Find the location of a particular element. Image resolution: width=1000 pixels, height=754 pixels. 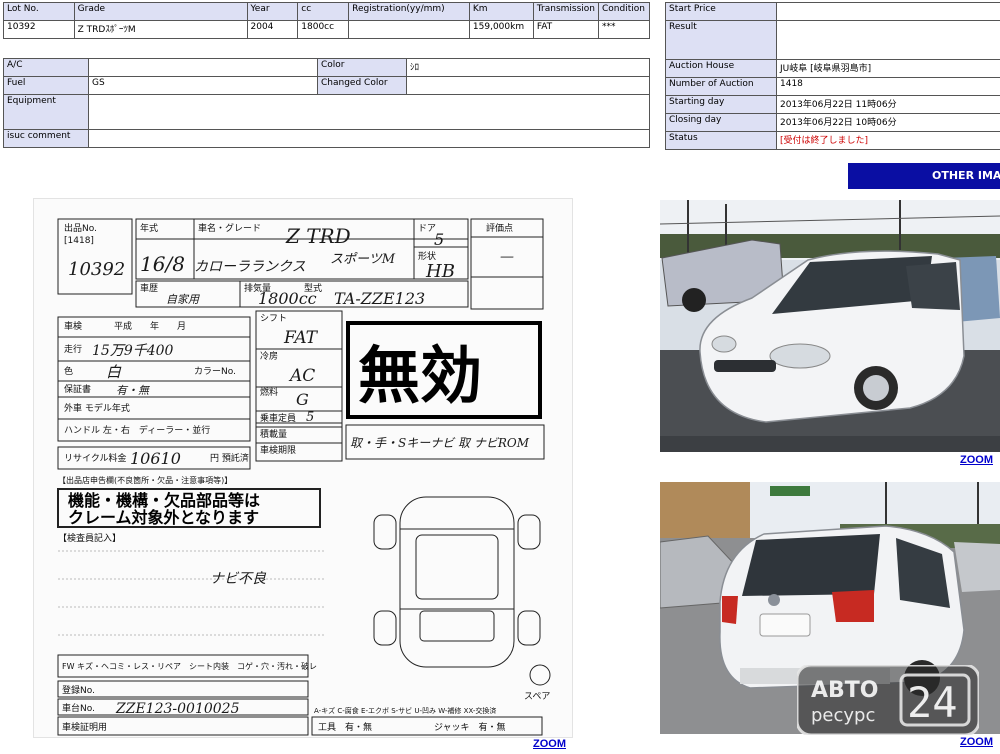

invalid-stamp: 無効 is located at coordinates (444, 370).